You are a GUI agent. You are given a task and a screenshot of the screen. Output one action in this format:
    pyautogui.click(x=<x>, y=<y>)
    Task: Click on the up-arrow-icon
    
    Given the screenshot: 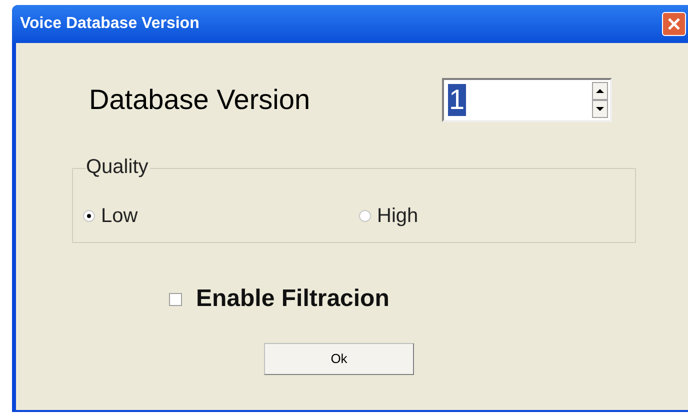 What is the action you would take?
    pyautogui.click(x=600, y=91)
    